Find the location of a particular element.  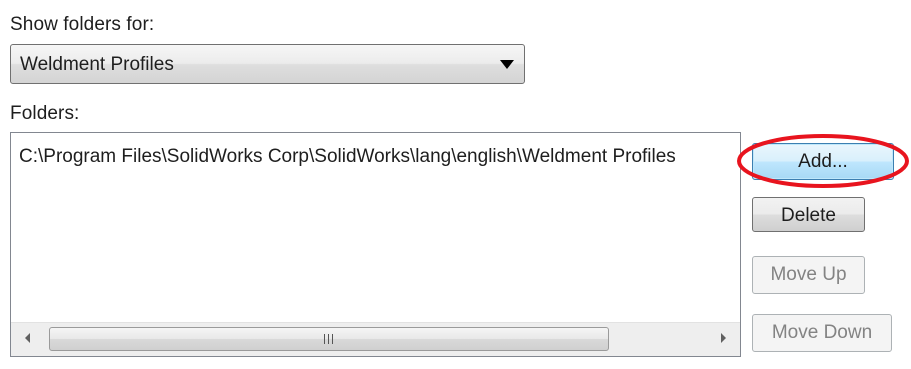

horizontal-scrollbar is located at coordinates (375, 339).